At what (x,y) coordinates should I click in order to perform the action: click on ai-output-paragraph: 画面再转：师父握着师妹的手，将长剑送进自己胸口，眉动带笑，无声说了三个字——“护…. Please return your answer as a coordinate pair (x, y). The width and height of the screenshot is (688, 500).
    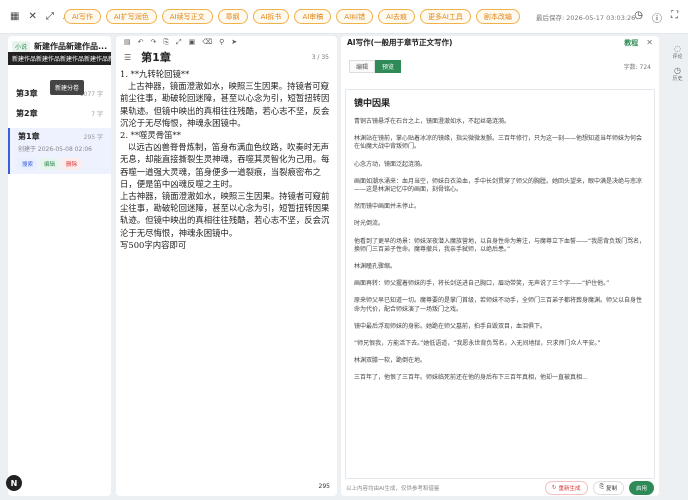
    Looking at the image, I should click on (482, 284).